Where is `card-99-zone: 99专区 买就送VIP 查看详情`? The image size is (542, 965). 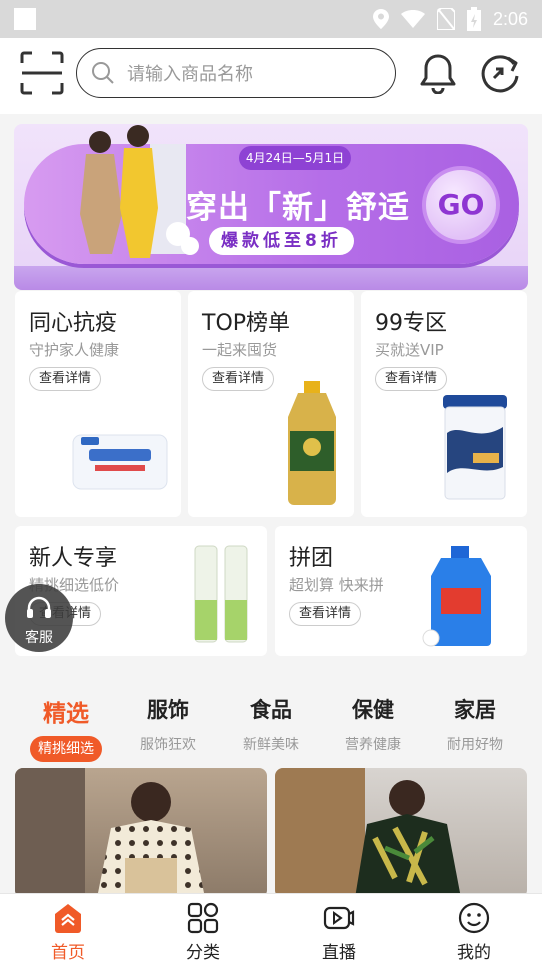
card-99-zone: 99专区 买就送VIP 查看详情 is located at coordinates (444, 404).